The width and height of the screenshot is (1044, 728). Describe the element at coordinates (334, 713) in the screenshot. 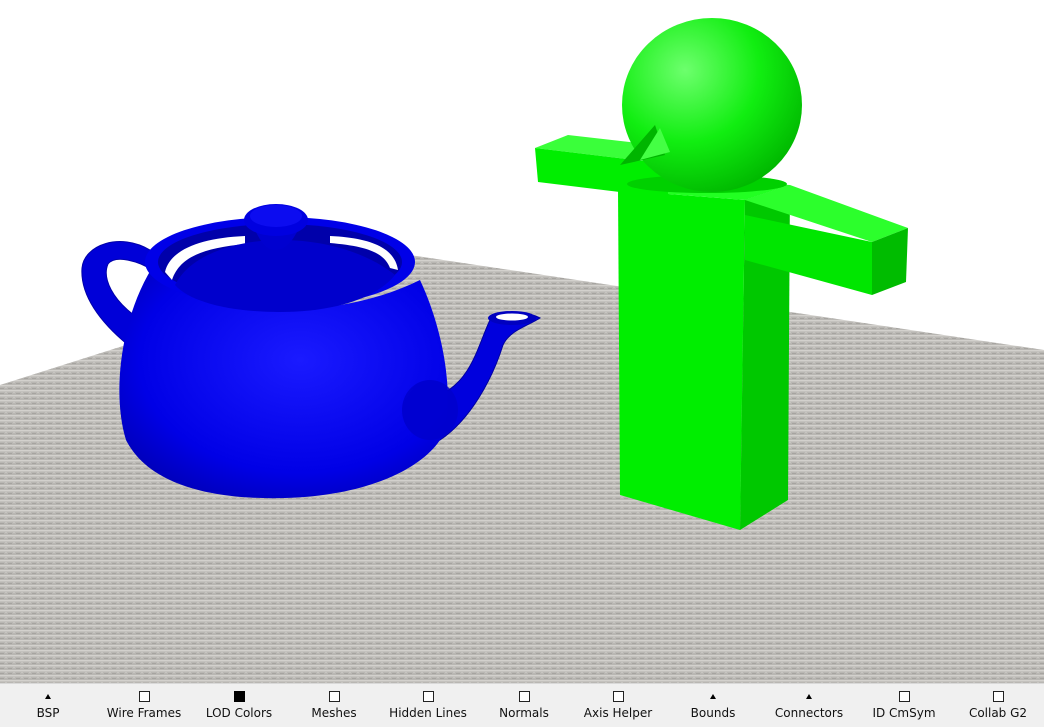

I see `toggle-meshes-label: Meshes` at that location.